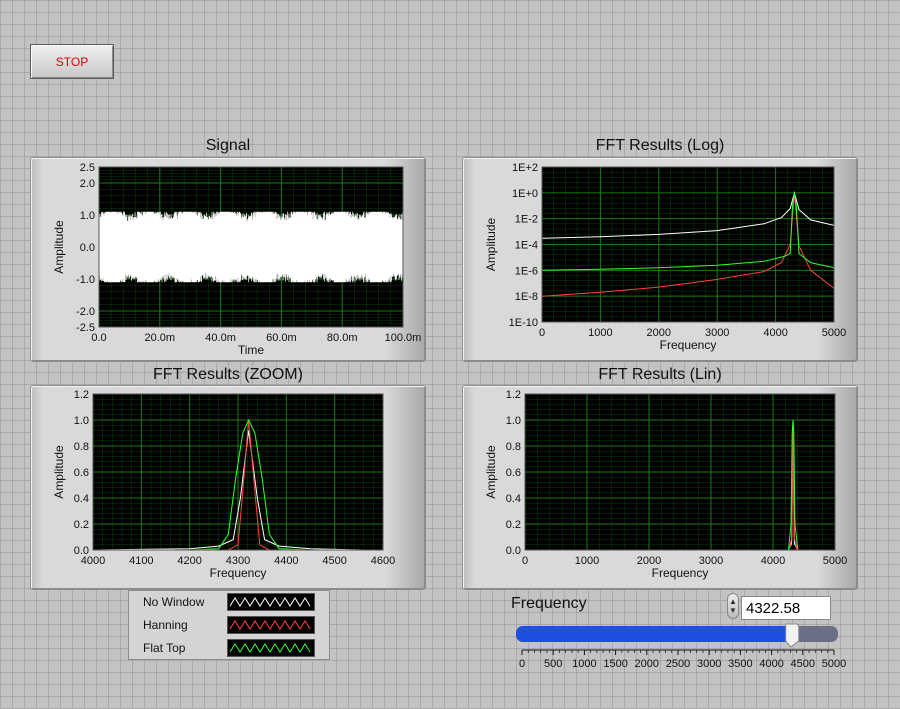  What do you see at coordinates (174, 602) in the screenshot?
I see `legend-label: No Window` at bounding box center [174, 602].